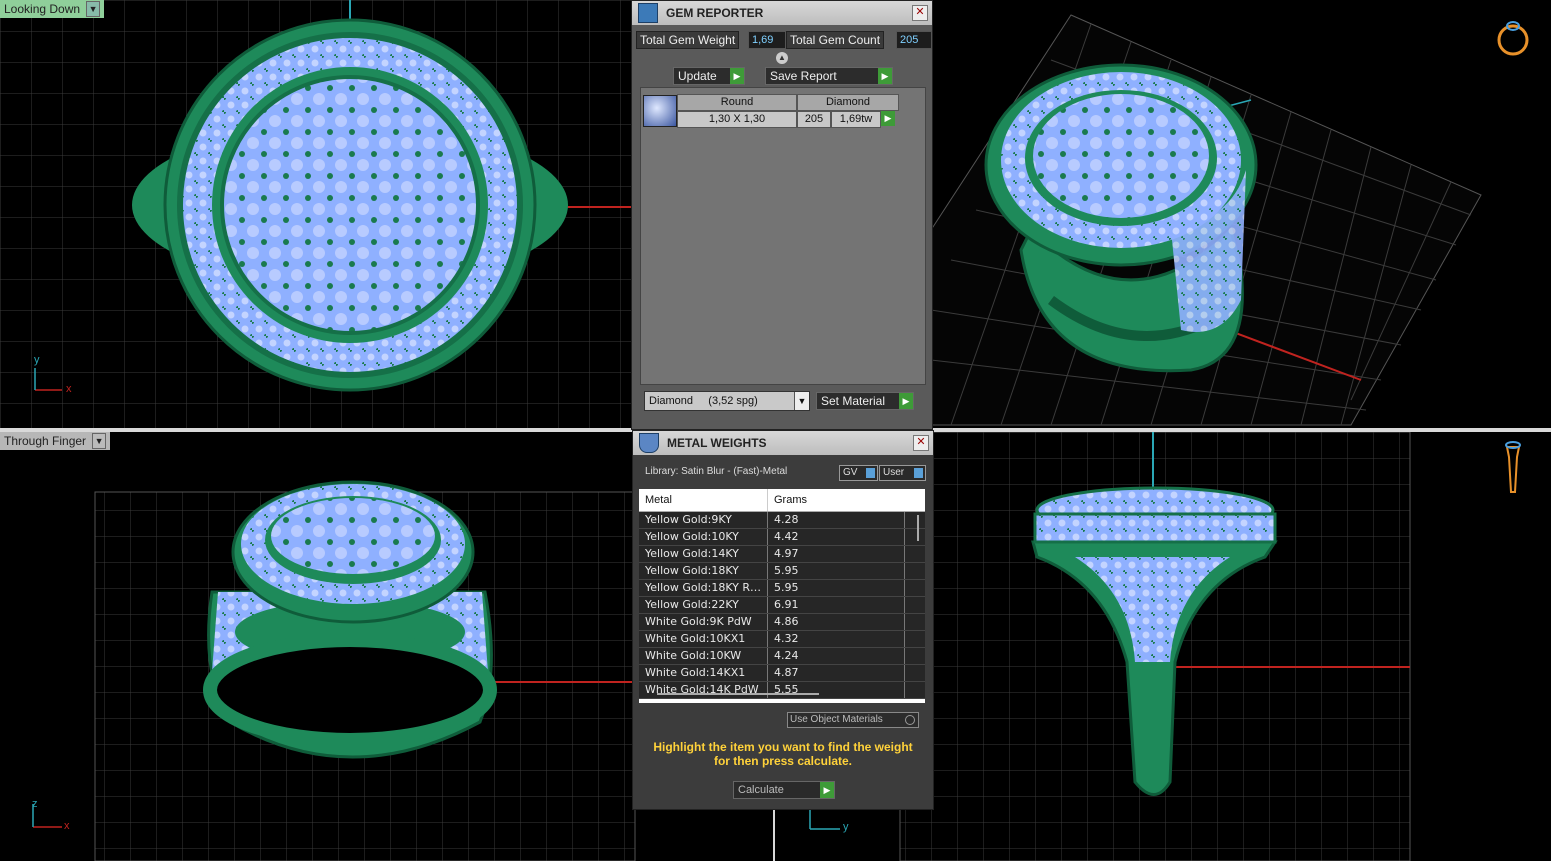 The width and height of the screenshot is (1551, 861). What do you see at coordinates (836, 605) in the screenshot?
I see `grams-cell: 6.91` at bounding box center [836, 605].